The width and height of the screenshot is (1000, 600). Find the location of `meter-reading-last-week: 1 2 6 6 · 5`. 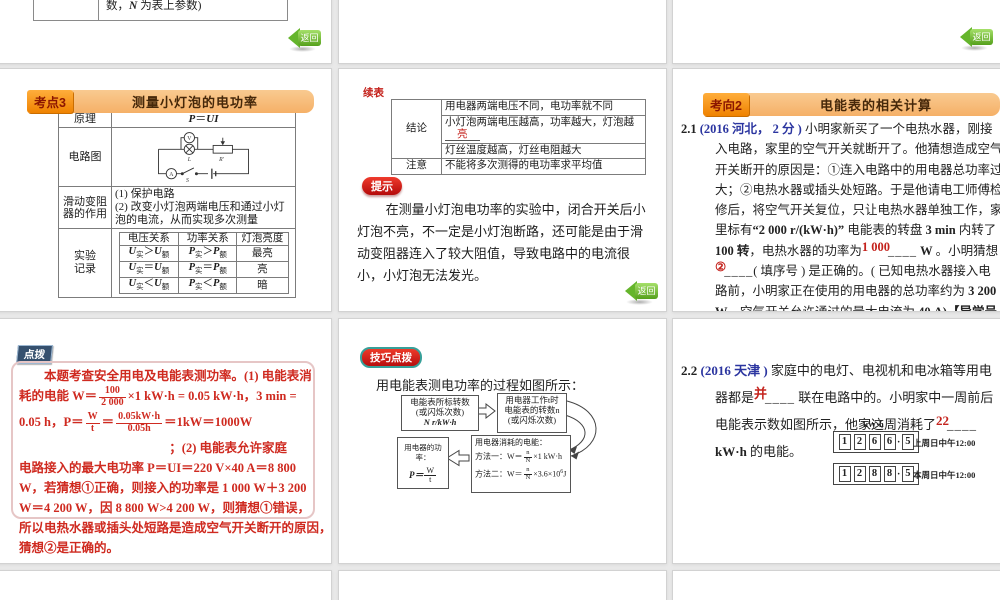

meter-reading-last-week: 1 2 6 6 · 5 is located at coordinates (876, 442).